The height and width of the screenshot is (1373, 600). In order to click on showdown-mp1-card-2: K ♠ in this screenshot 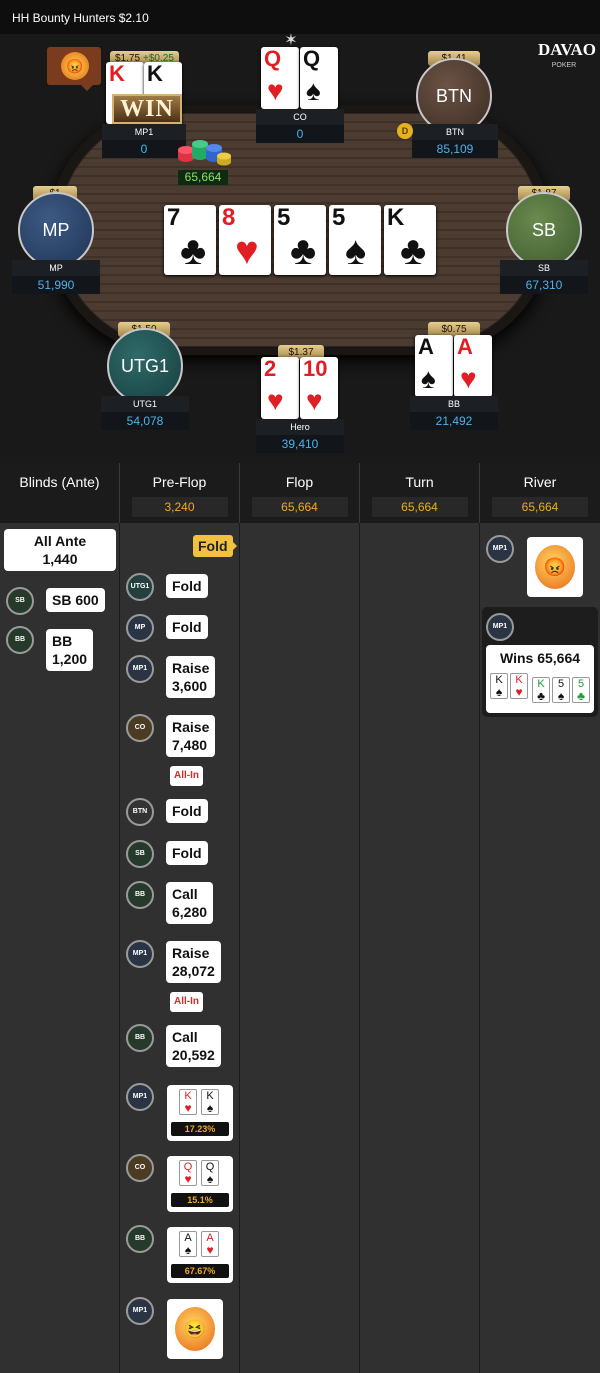, I will do `click(210, 1102)`.